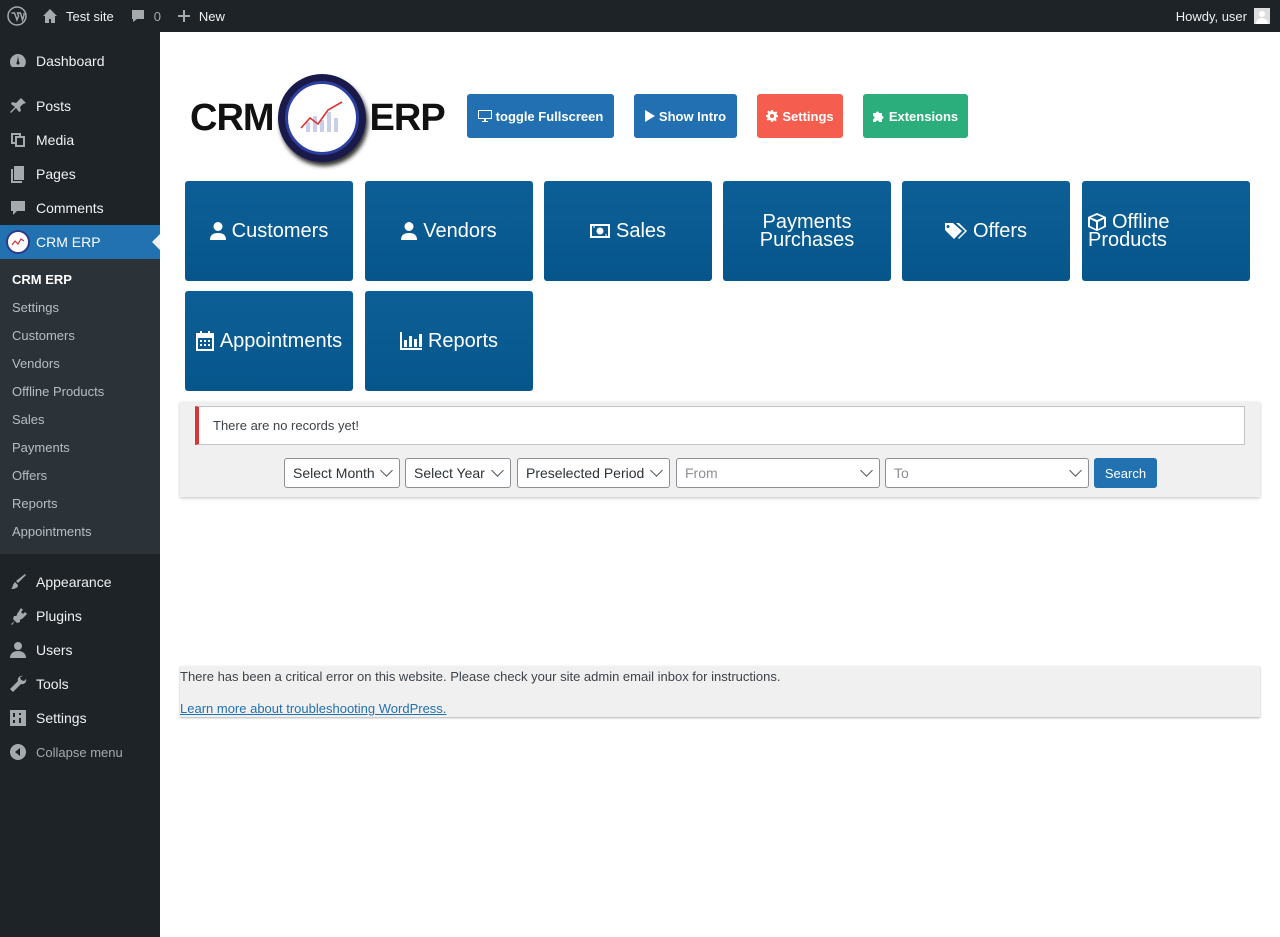 This screenshot has height=937, width=1280. I want to click on menu-comments: Comments, so click(80, 208).